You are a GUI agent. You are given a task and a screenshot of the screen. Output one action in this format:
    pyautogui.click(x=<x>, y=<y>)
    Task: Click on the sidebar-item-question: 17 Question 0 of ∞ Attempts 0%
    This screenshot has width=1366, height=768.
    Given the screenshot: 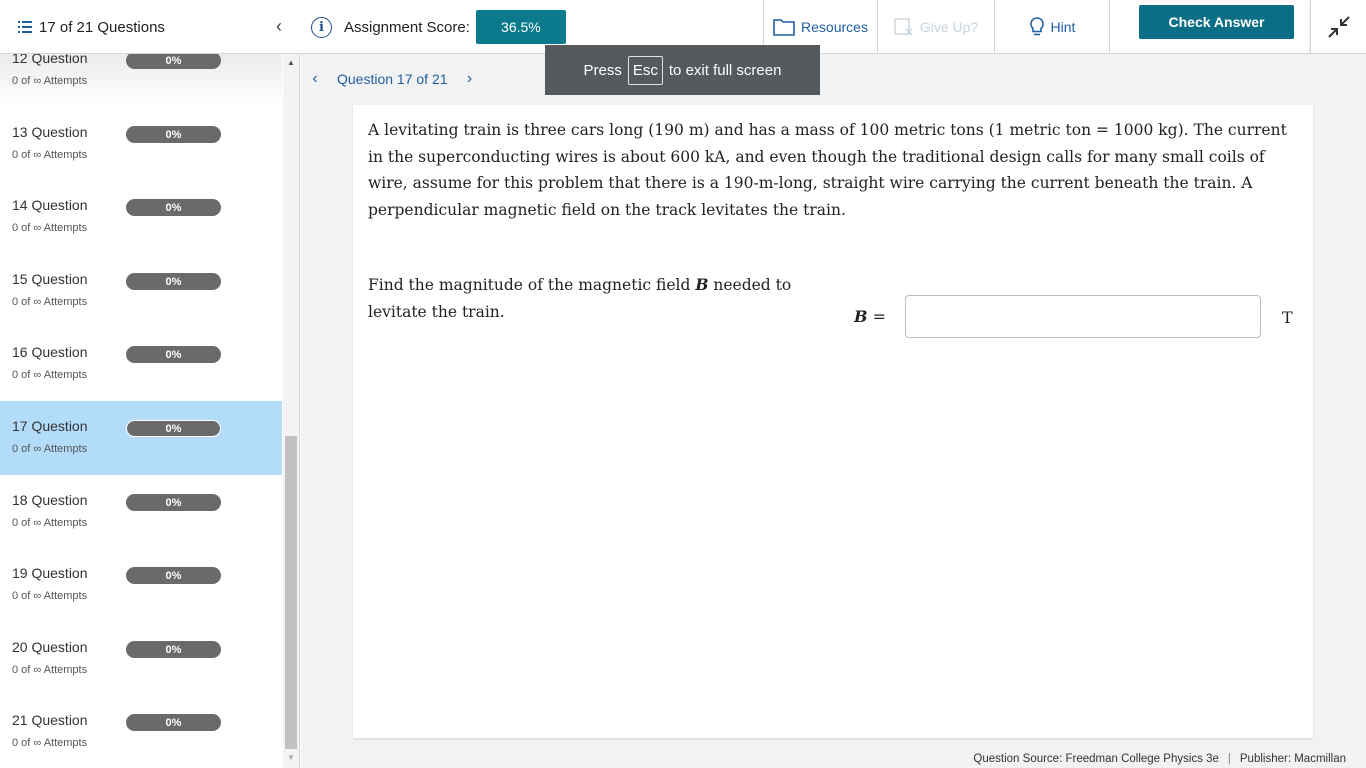 What is the action you would take?
    pyautogui.click(x=141, y=438)
    